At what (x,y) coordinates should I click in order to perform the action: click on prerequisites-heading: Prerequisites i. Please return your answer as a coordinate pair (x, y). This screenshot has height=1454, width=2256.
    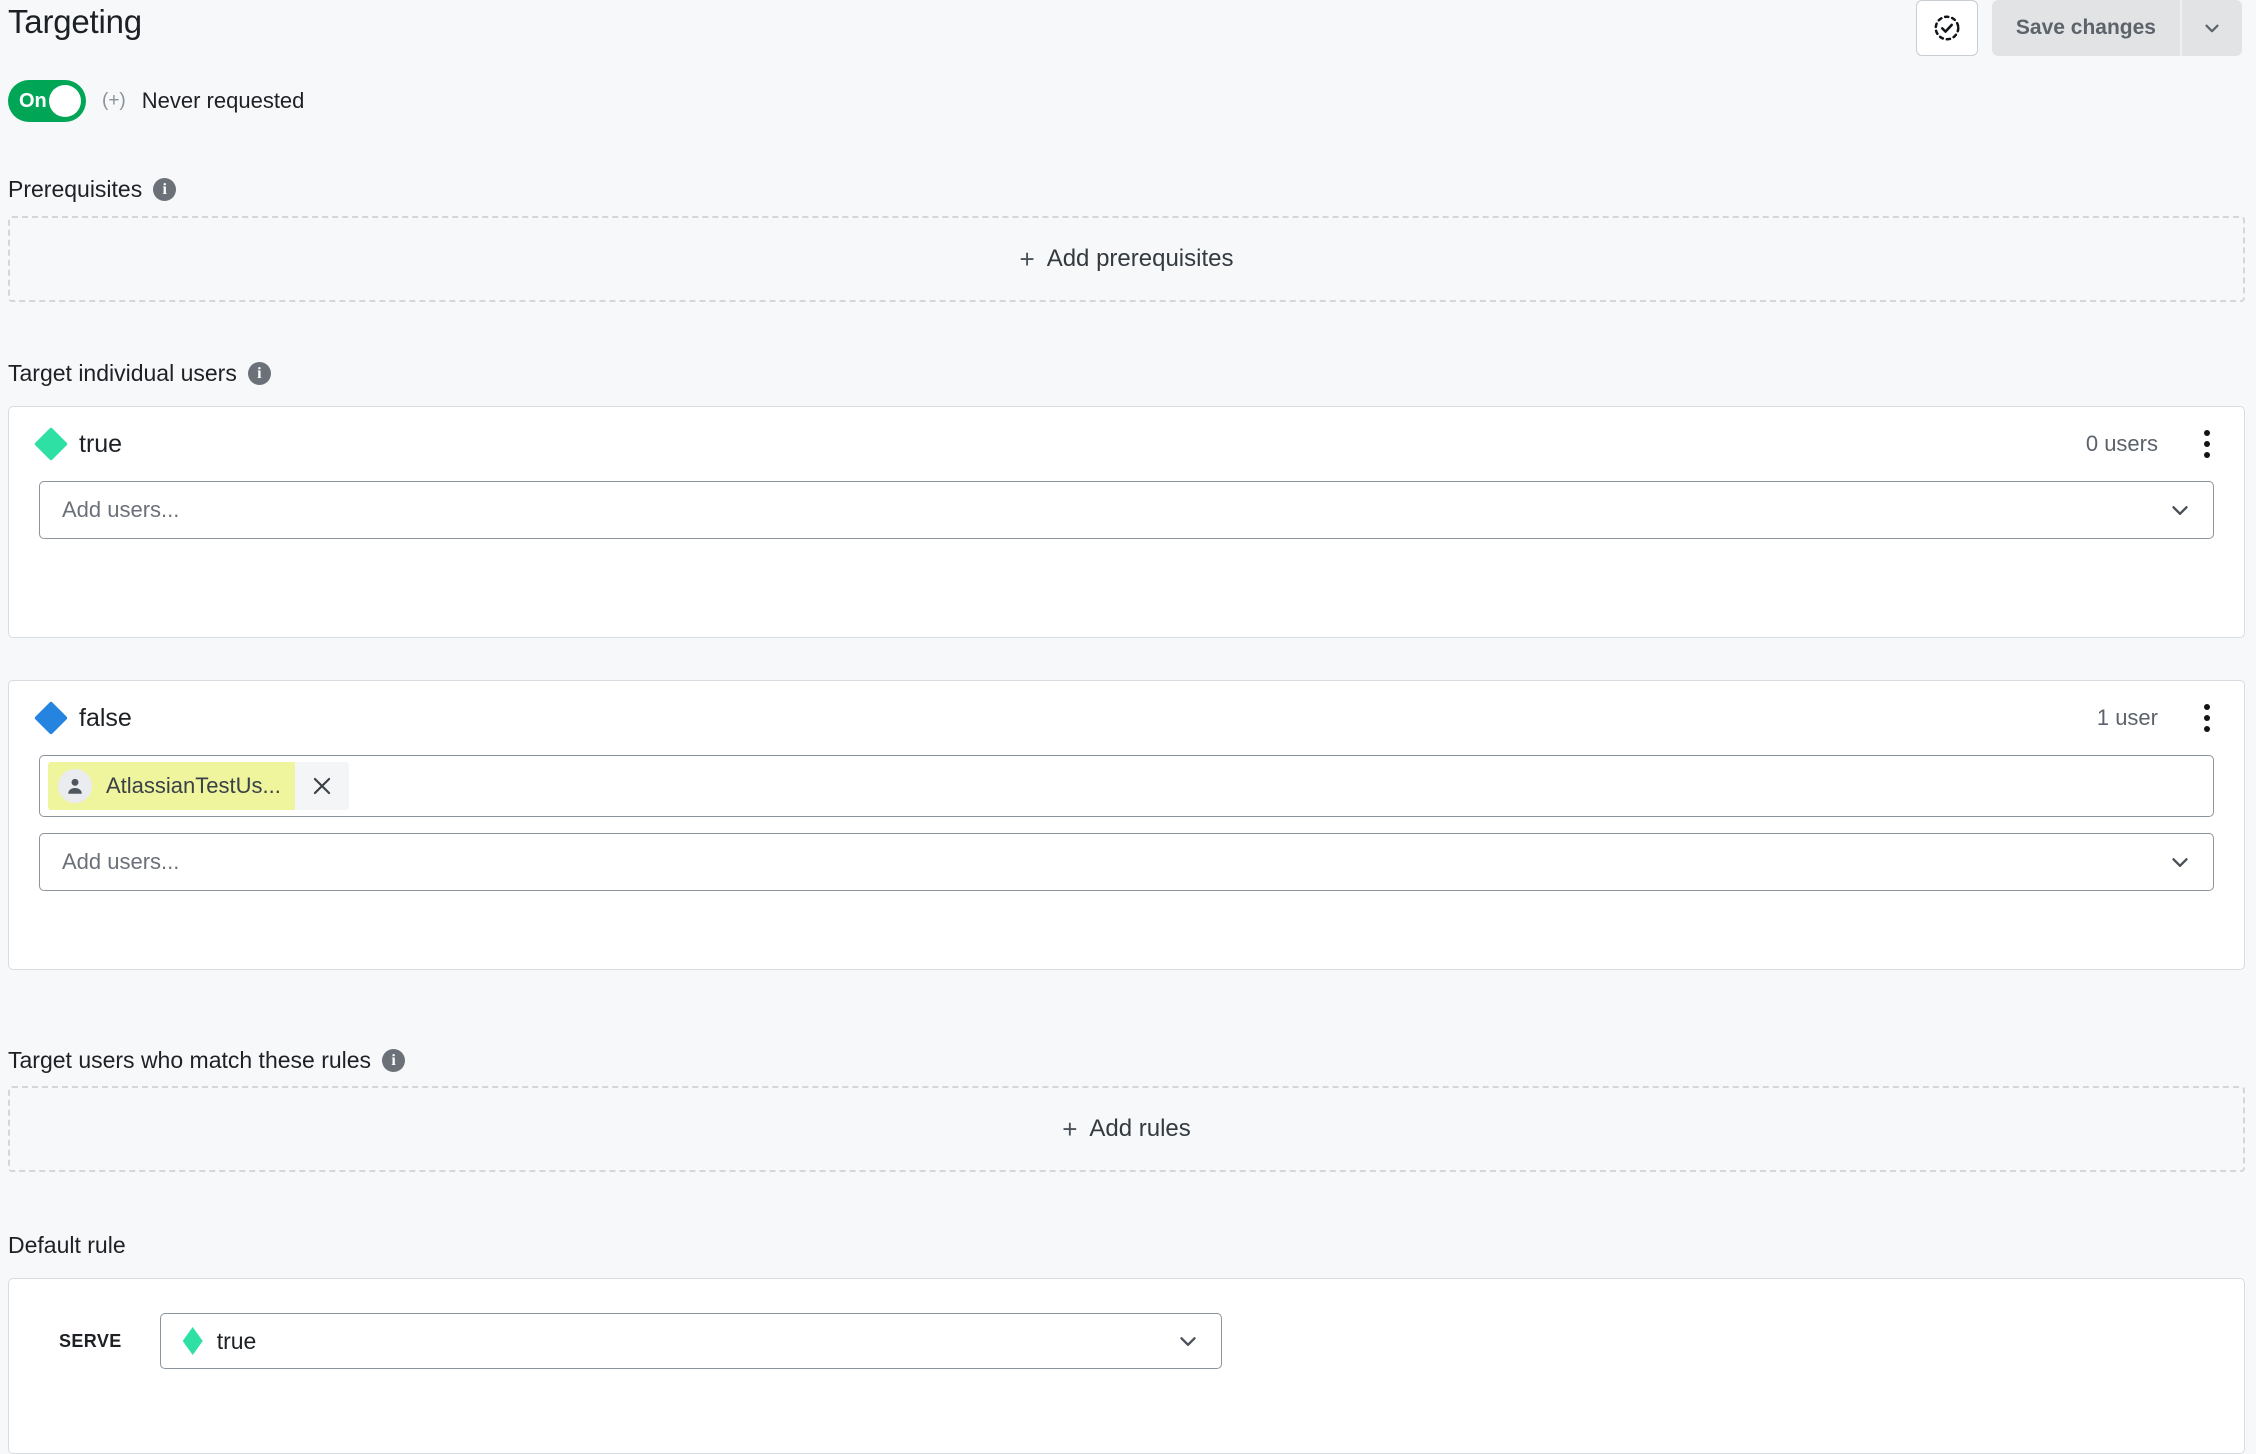
    Looking at the image, I should click on (92, 189).